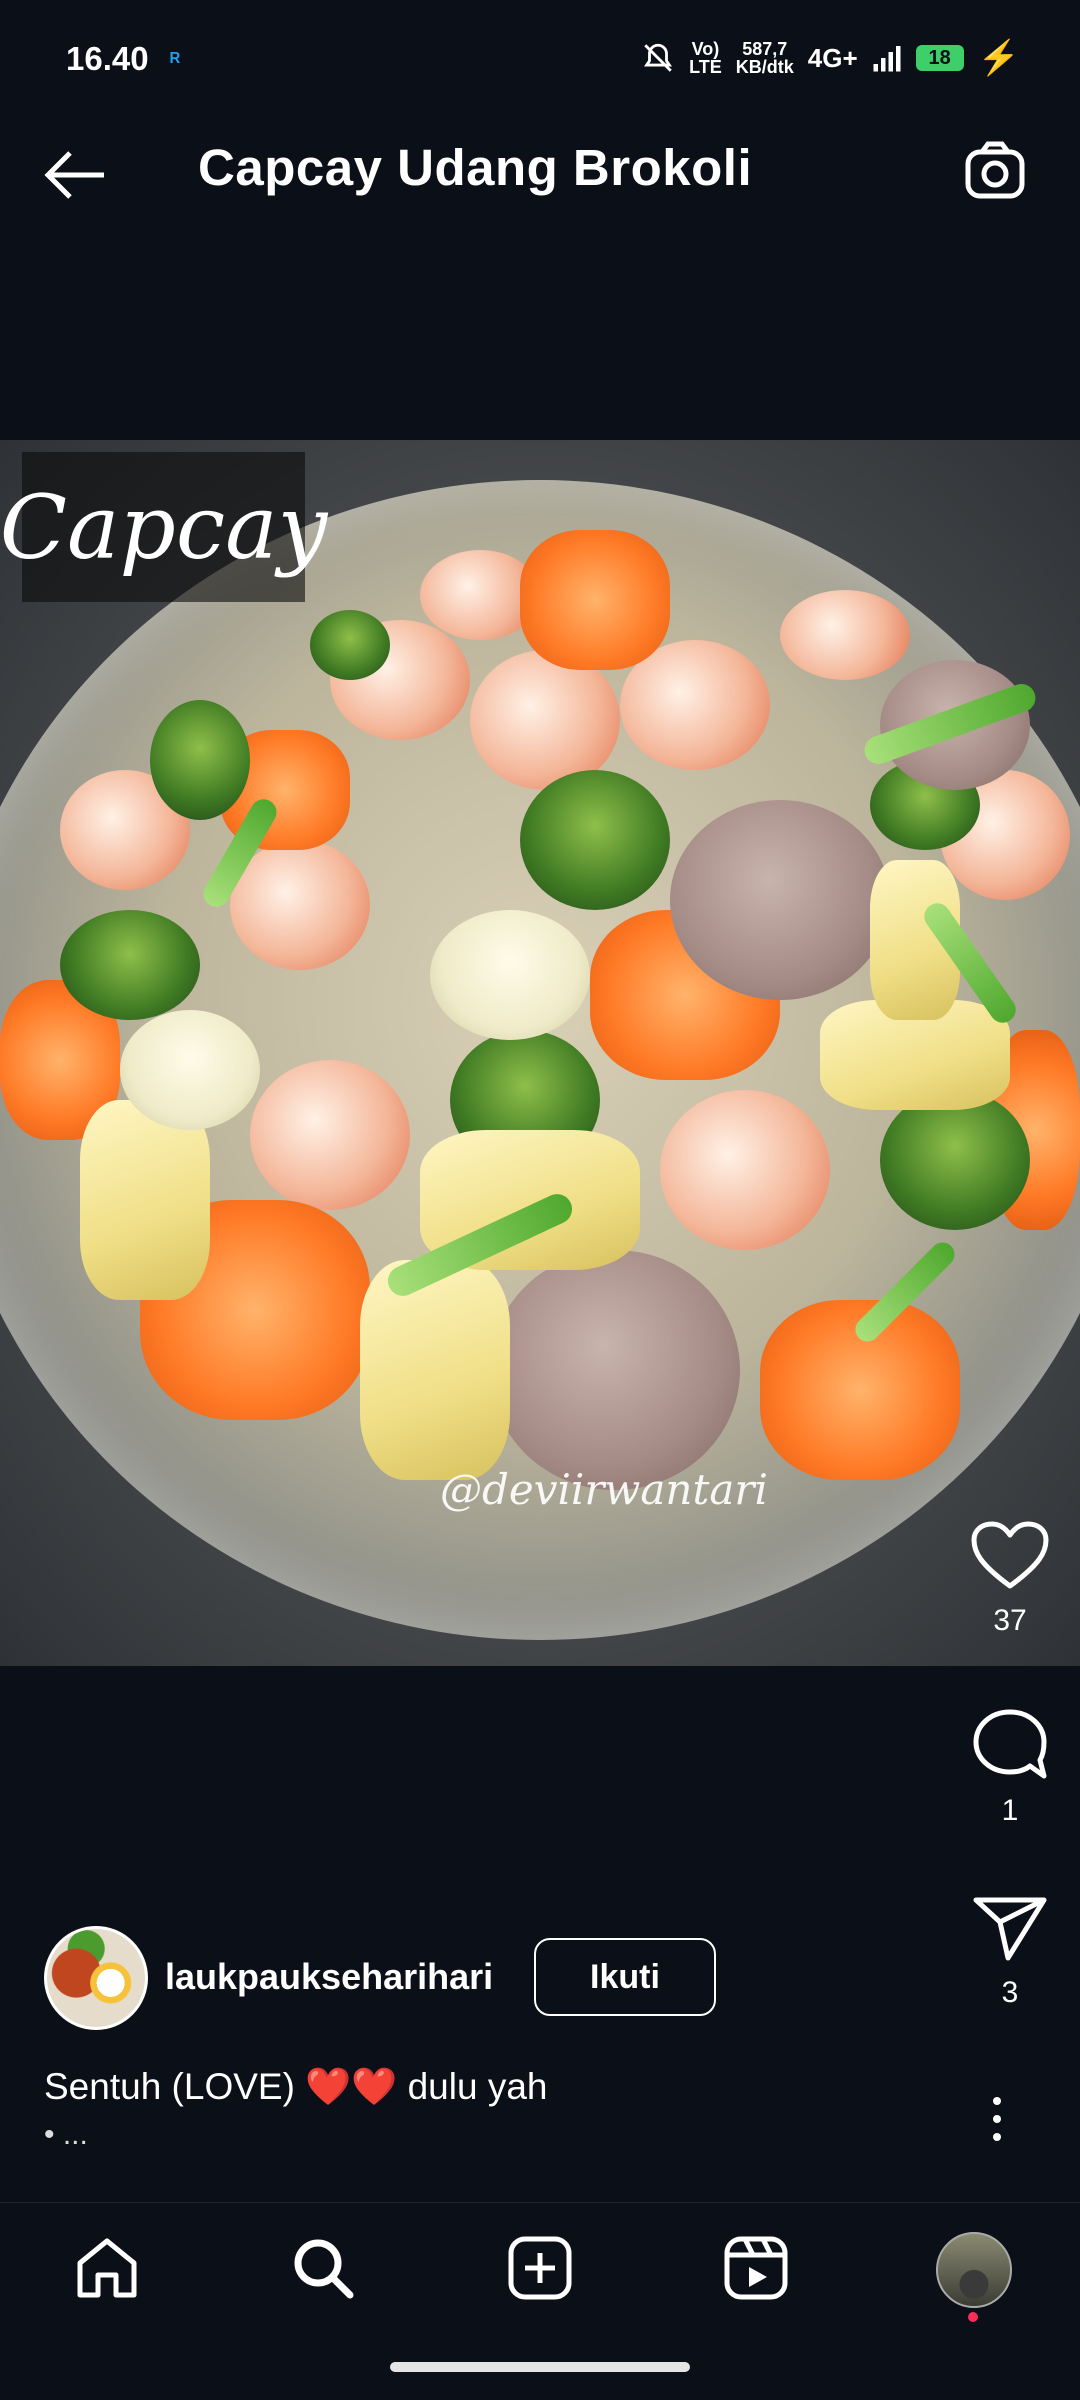 Image resolution: width=1080 pixels, height=2400 pixels. I want to click on like-count: 37, so click(1010, 1620).